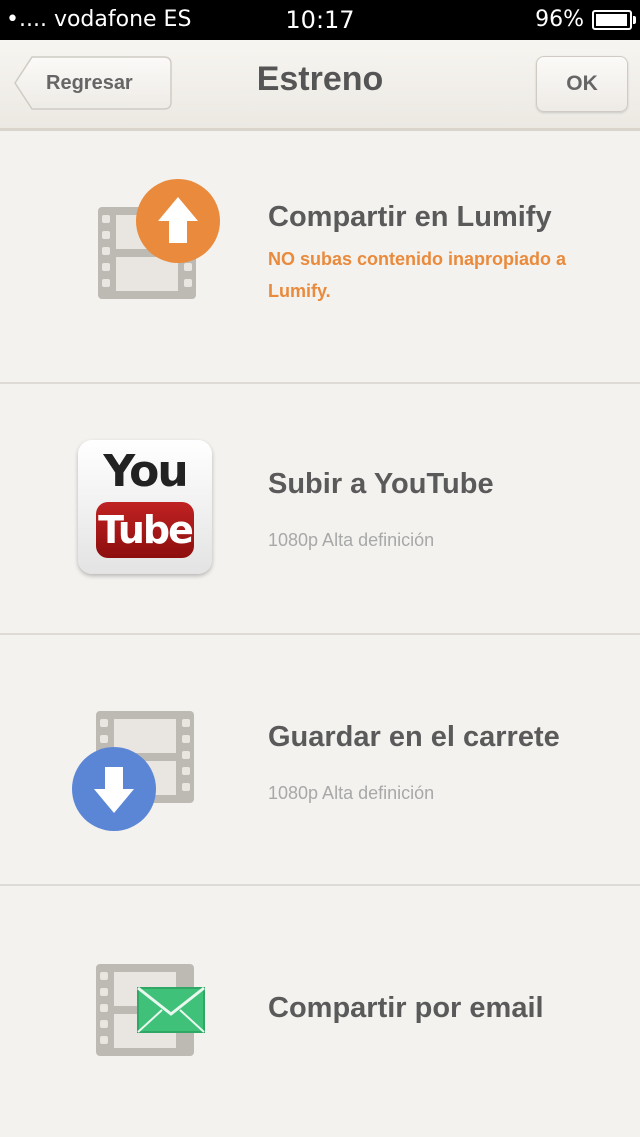 This screenshot has height=1137, width=640. I want to click on option-title: Subir a YouTube, so click(381, 484).